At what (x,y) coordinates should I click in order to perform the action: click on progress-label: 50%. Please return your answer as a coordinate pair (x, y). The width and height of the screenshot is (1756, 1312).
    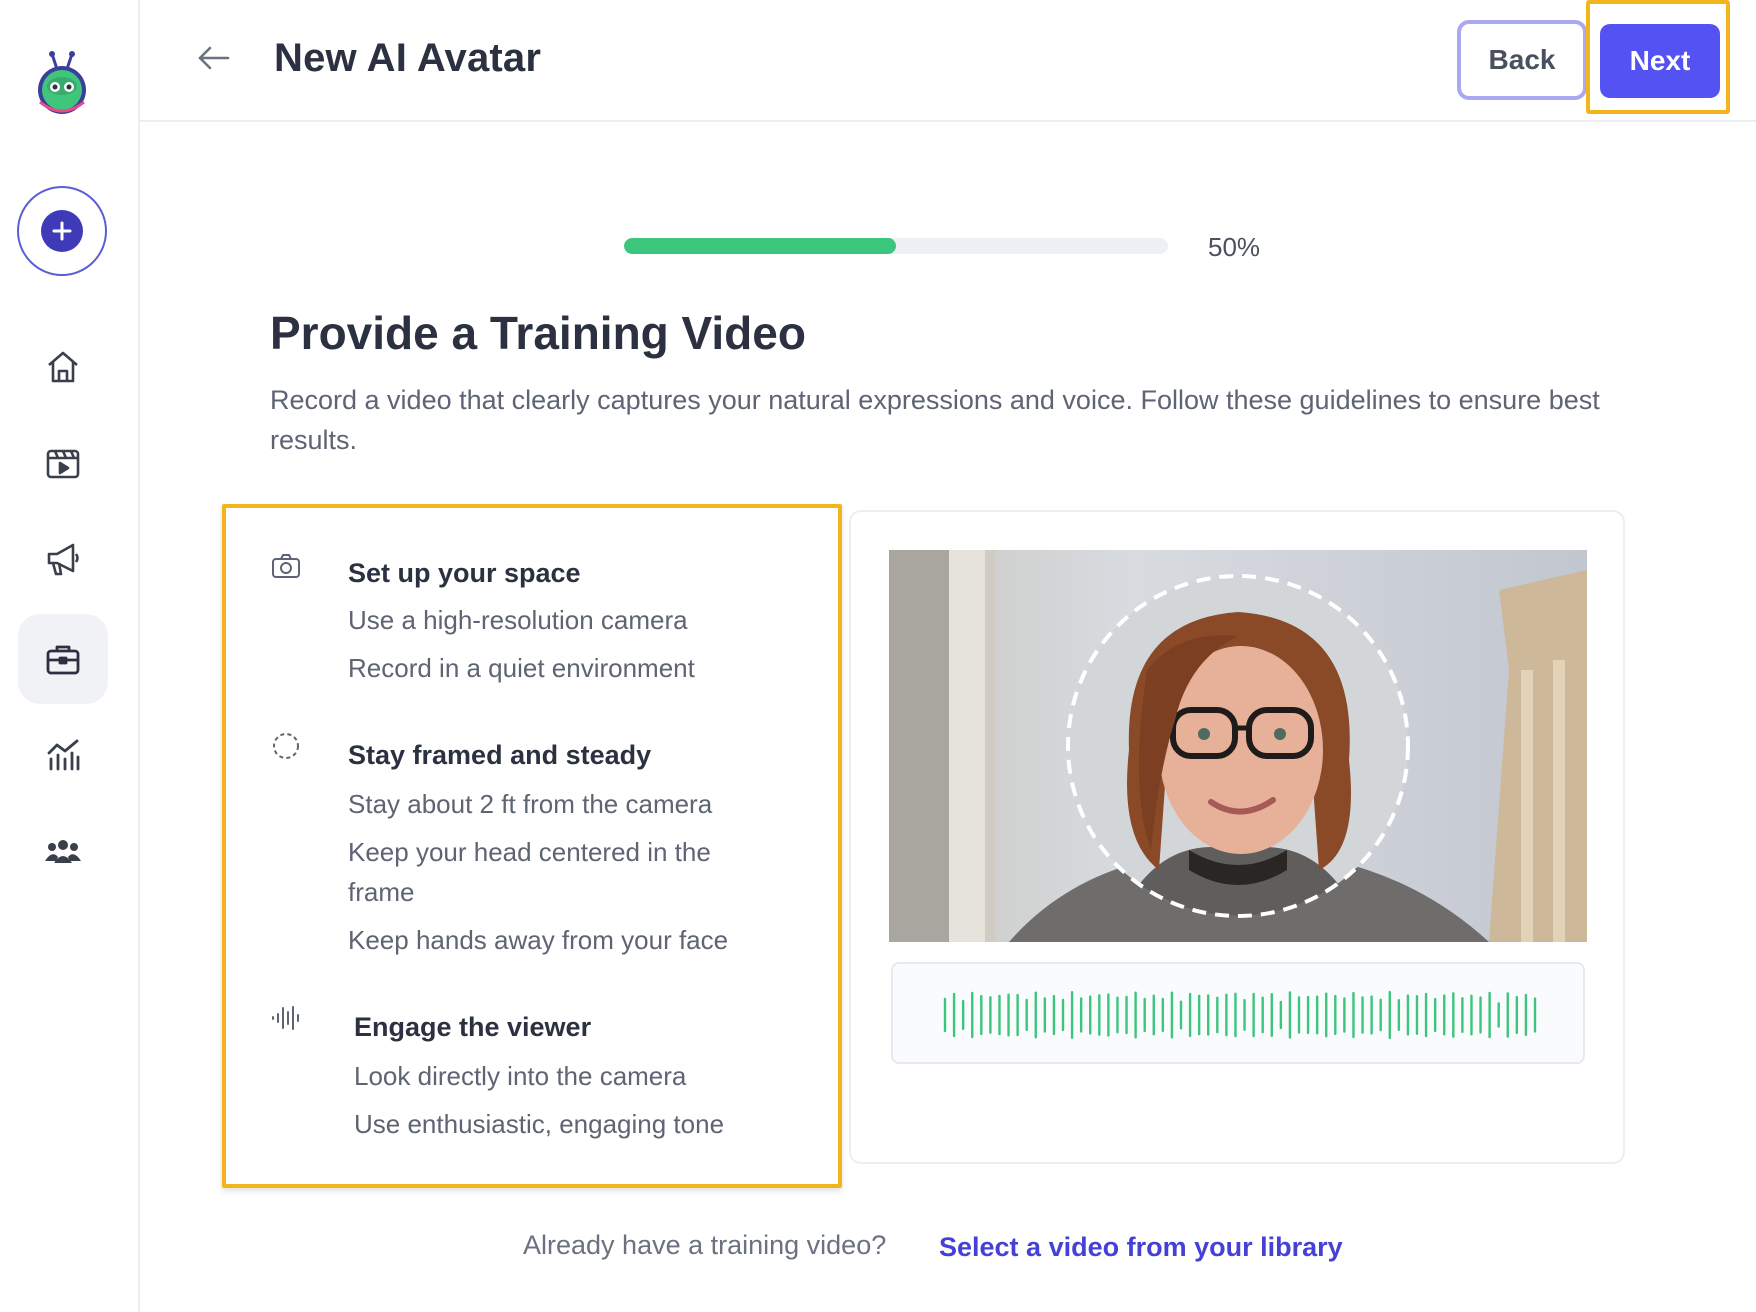
    Looking at the image, I should click on (1234, 247).